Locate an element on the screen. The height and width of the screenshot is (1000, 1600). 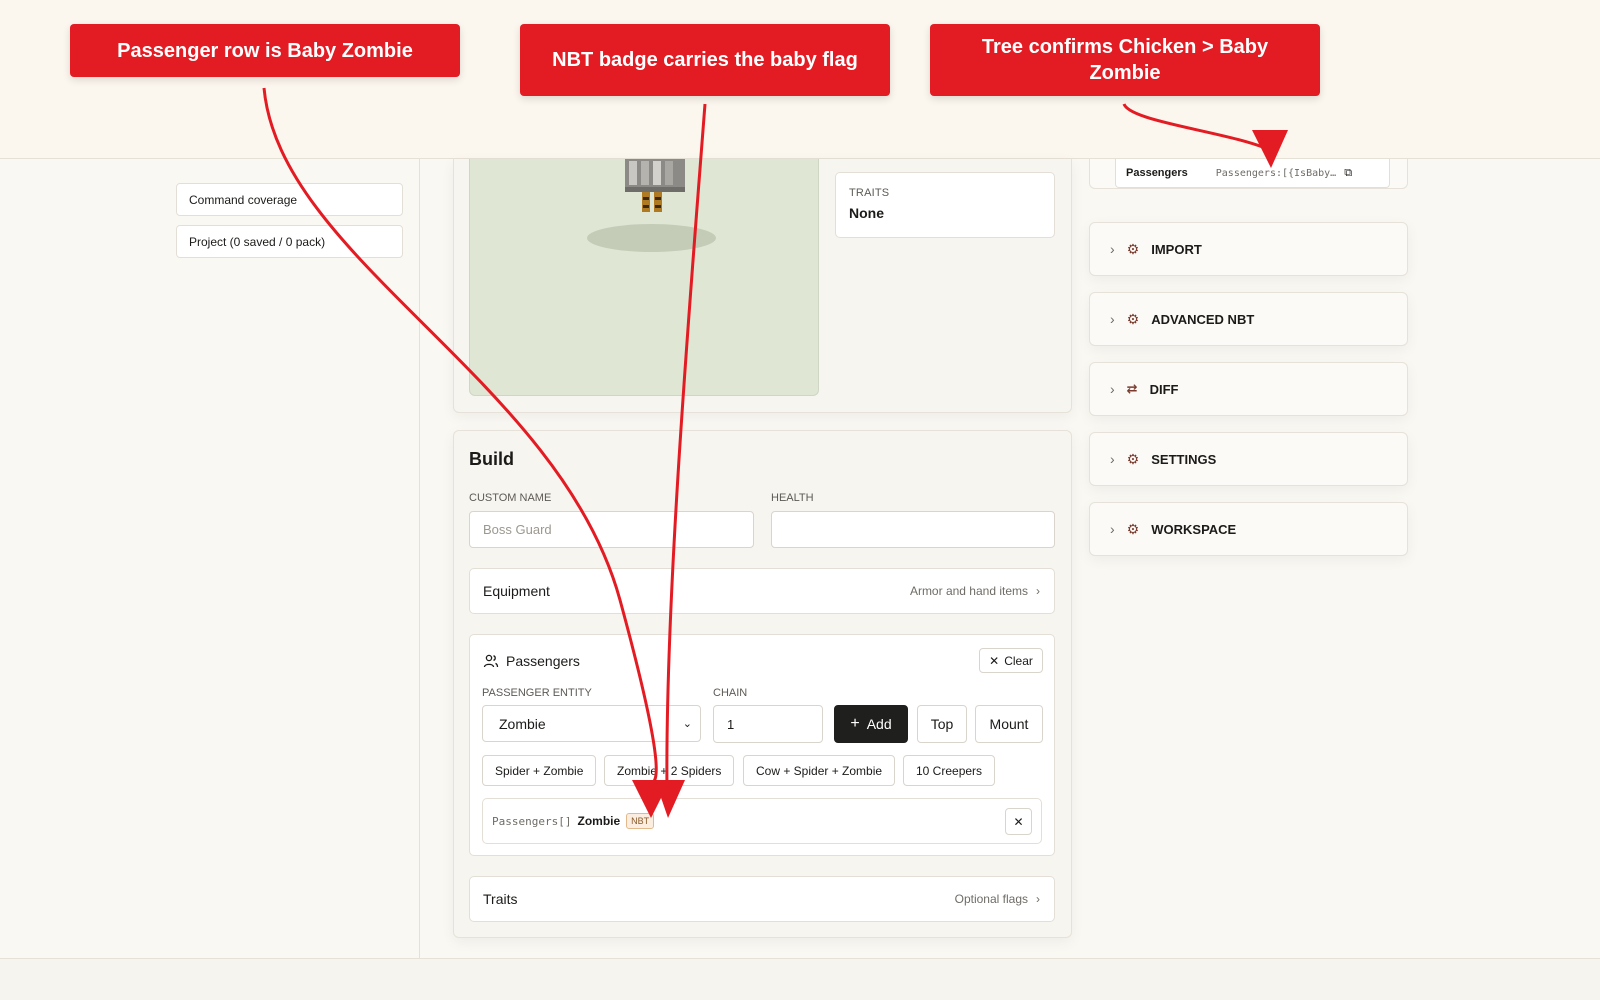
preset-spider-zombie: Spider + Zombie is located at coordinates (539, 770).